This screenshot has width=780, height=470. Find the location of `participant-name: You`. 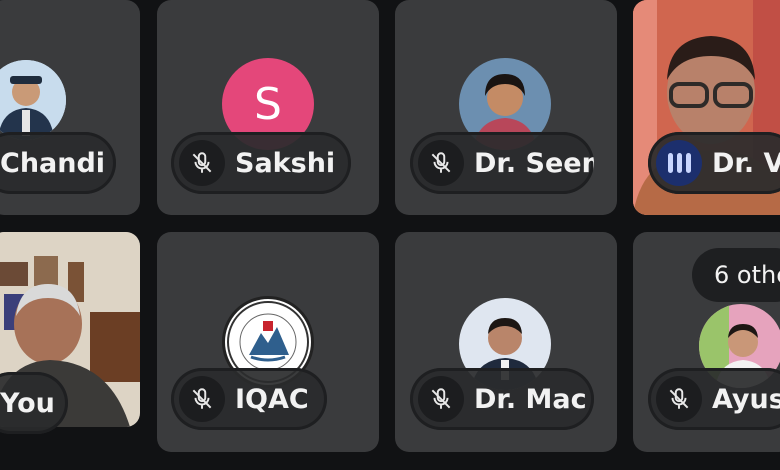

participant-name: You is located at coordinates (27, 403).